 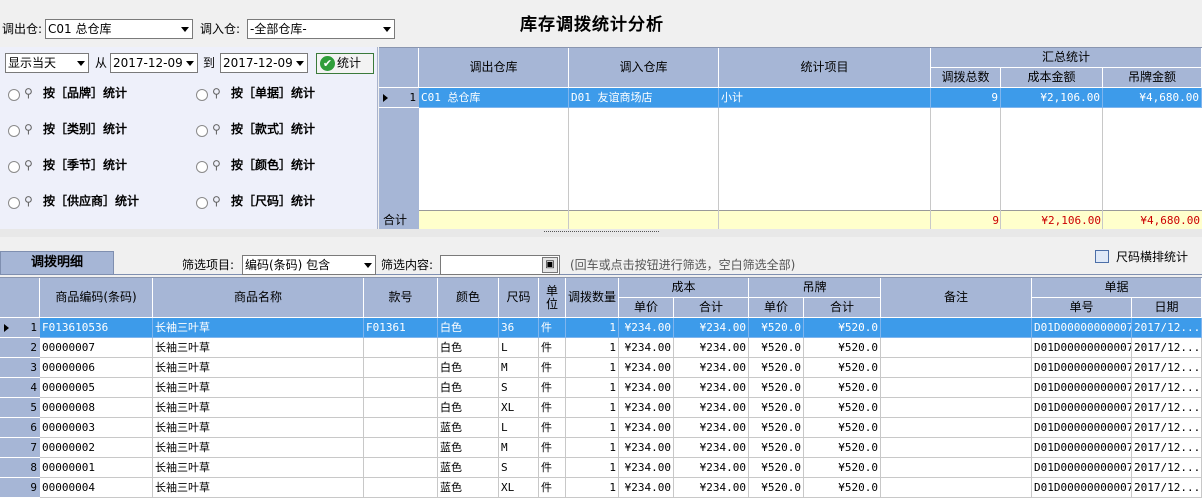 I want to click on cell-code: F013610536, so click(x=96, y=328).